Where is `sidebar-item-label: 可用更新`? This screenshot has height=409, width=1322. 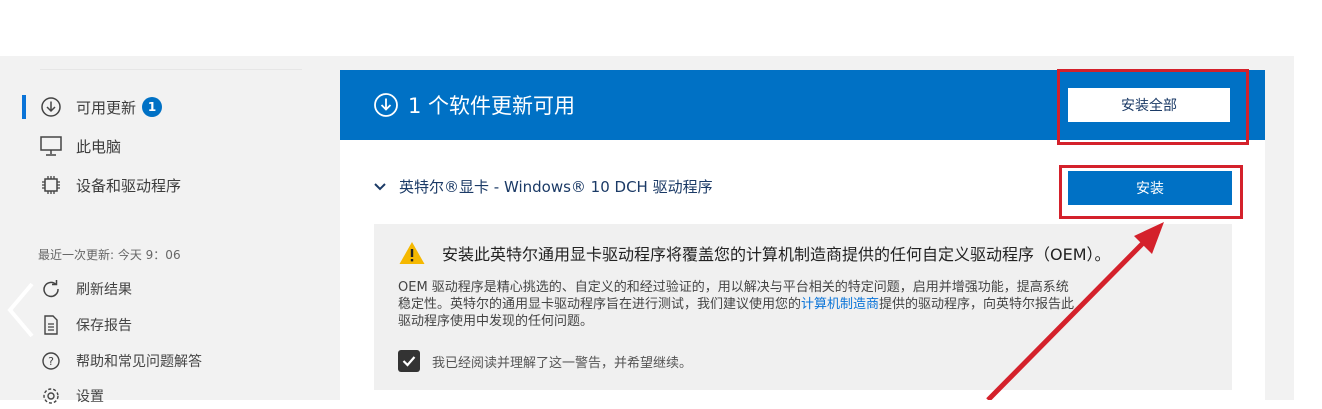 sidebar-item-label: 可用更新 is located at coordinates (106, 107).